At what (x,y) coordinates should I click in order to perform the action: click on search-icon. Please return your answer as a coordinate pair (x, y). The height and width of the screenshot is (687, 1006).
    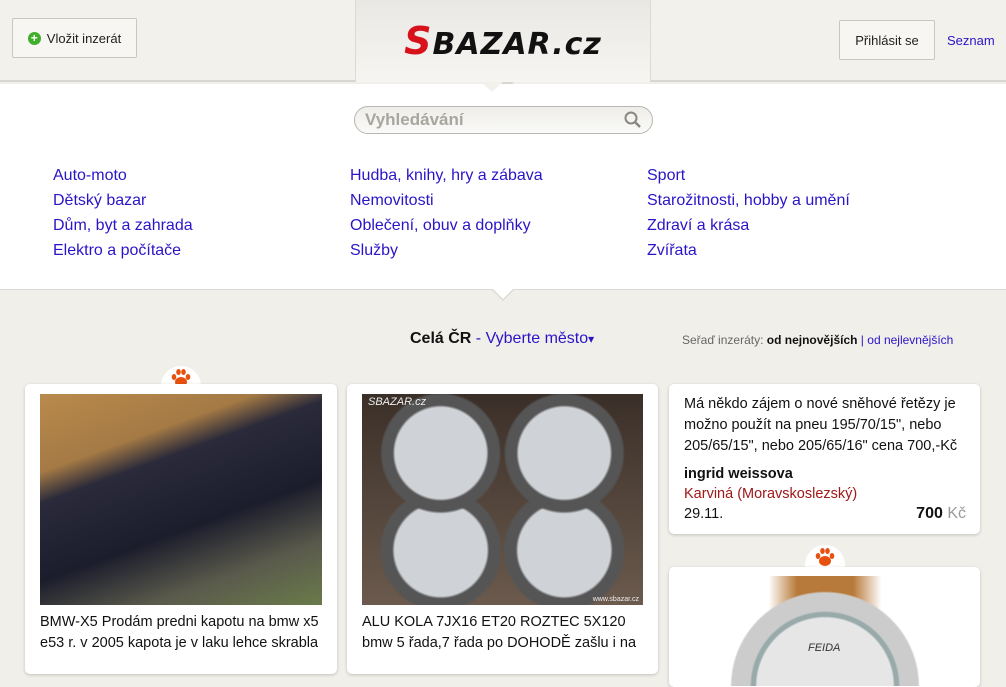
    Looking at the image, I should click on (633, 120).